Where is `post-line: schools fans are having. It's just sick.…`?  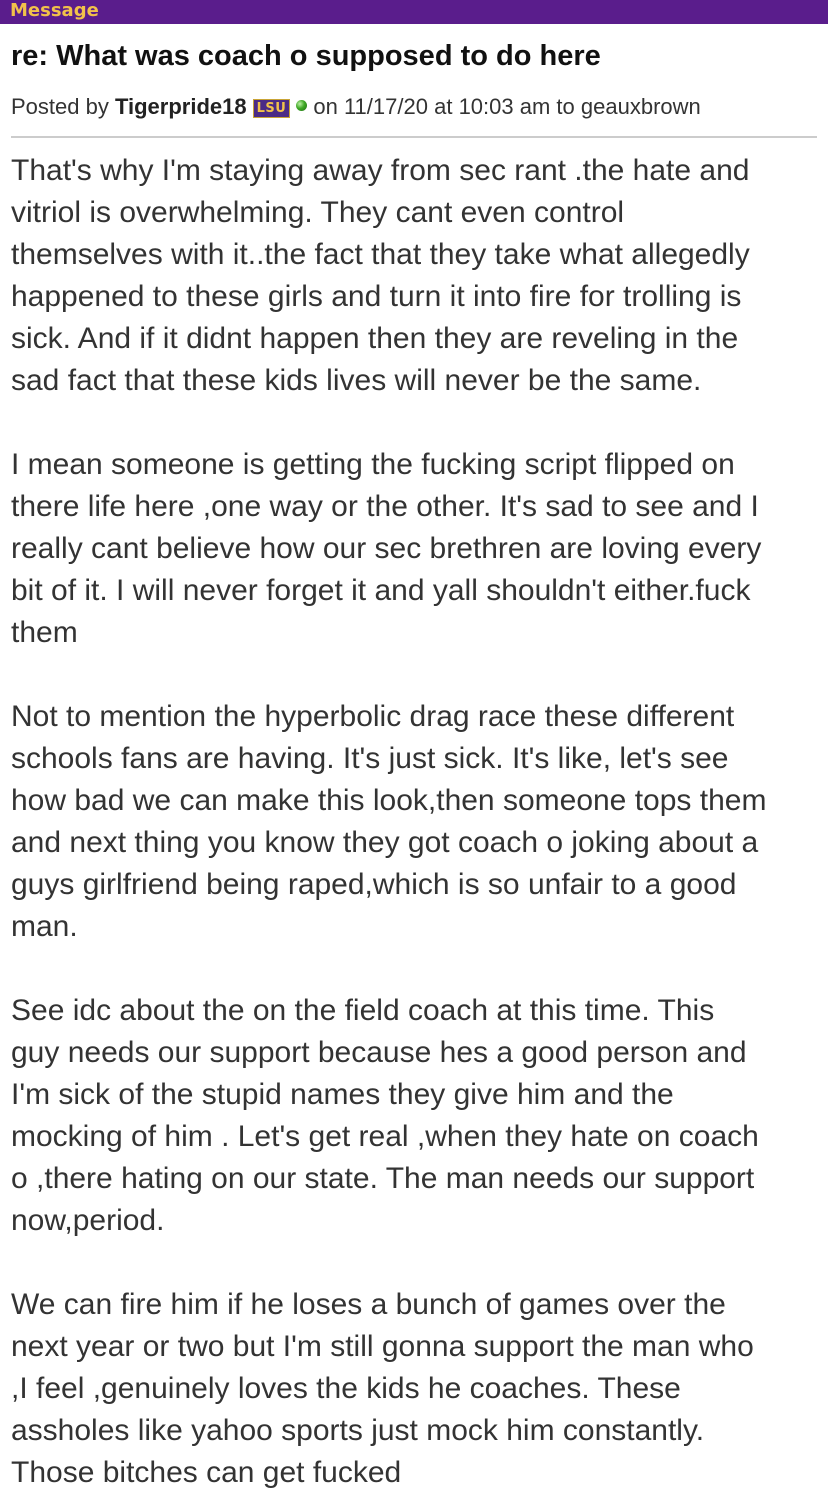 post-line: schools fans are having. It's just sick.… is located at coordinates (370, 758).